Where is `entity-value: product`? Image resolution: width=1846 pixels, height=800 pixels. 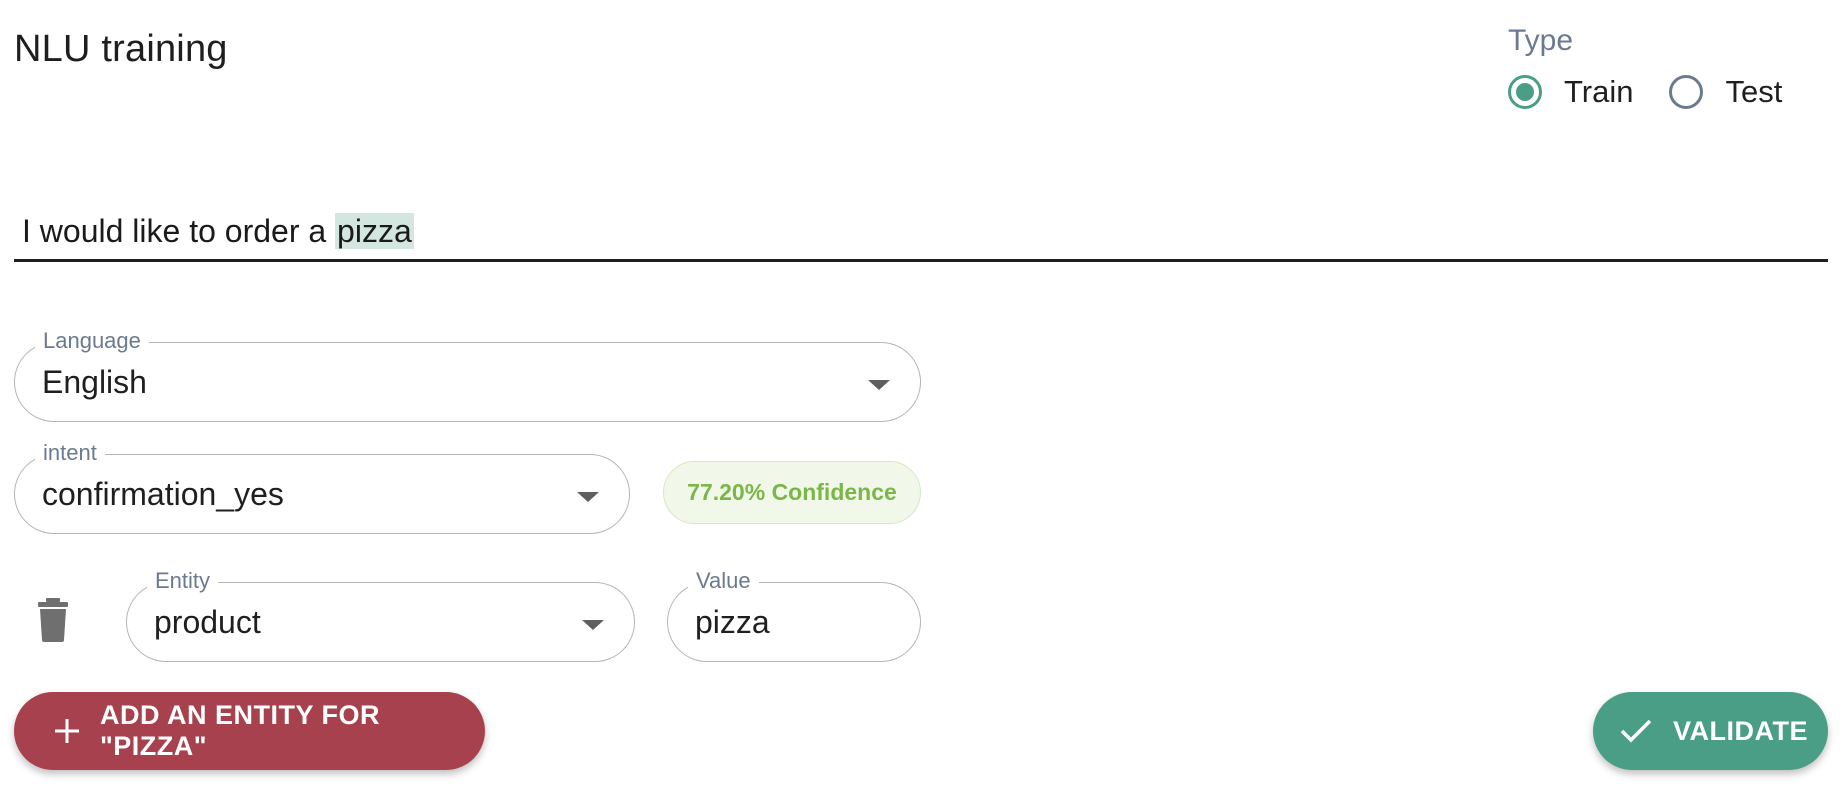
entity-value: product is located at coordinates (207, 622).